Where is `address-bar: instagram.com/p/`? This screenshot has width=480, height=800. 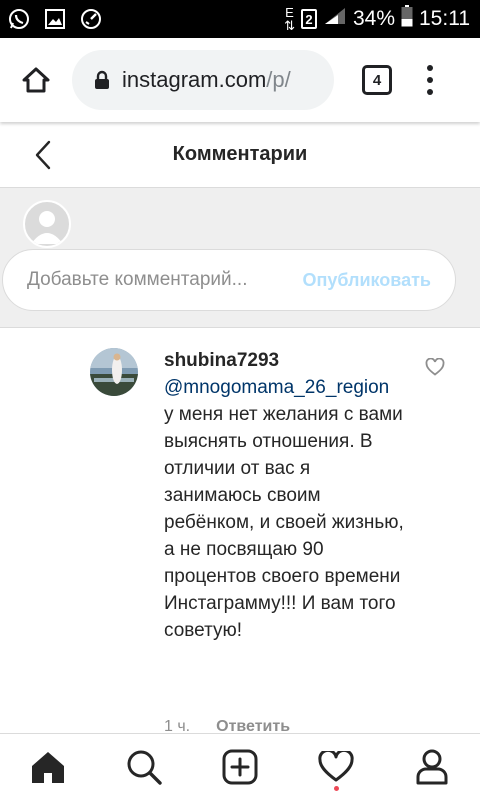
address-bar: instagram.com/p/ is located at coordinates (203, 80).